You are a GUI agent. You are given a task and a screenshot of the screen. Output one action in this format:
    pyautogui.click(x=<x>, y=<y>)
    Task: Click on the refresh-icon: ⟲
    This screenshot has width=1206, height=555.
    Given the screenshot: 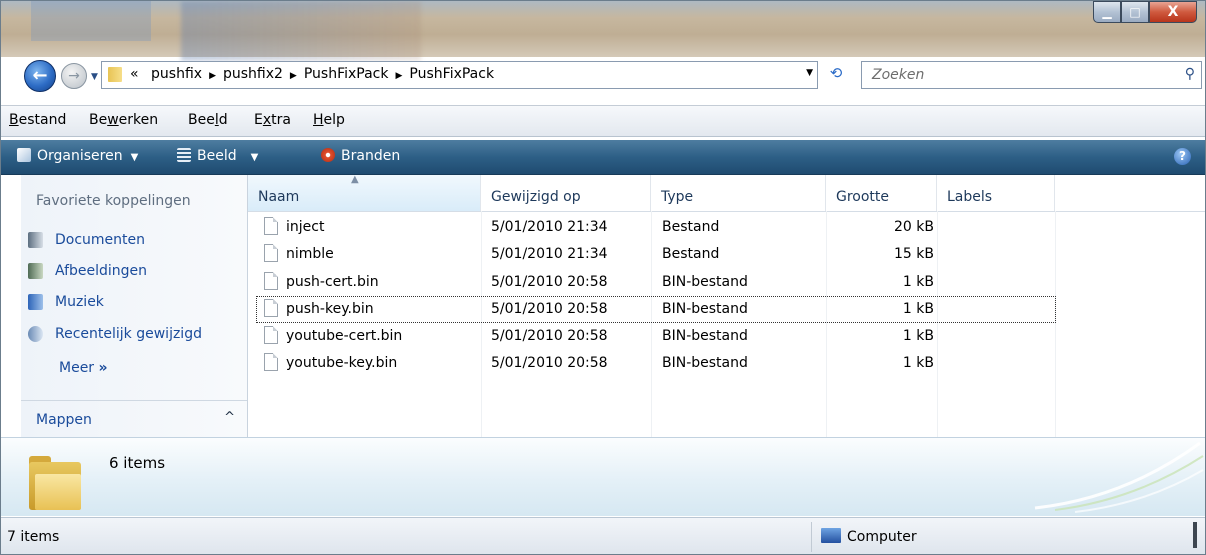 What is the action you would take?
    pyautogui.click(x=836, y=75)
    